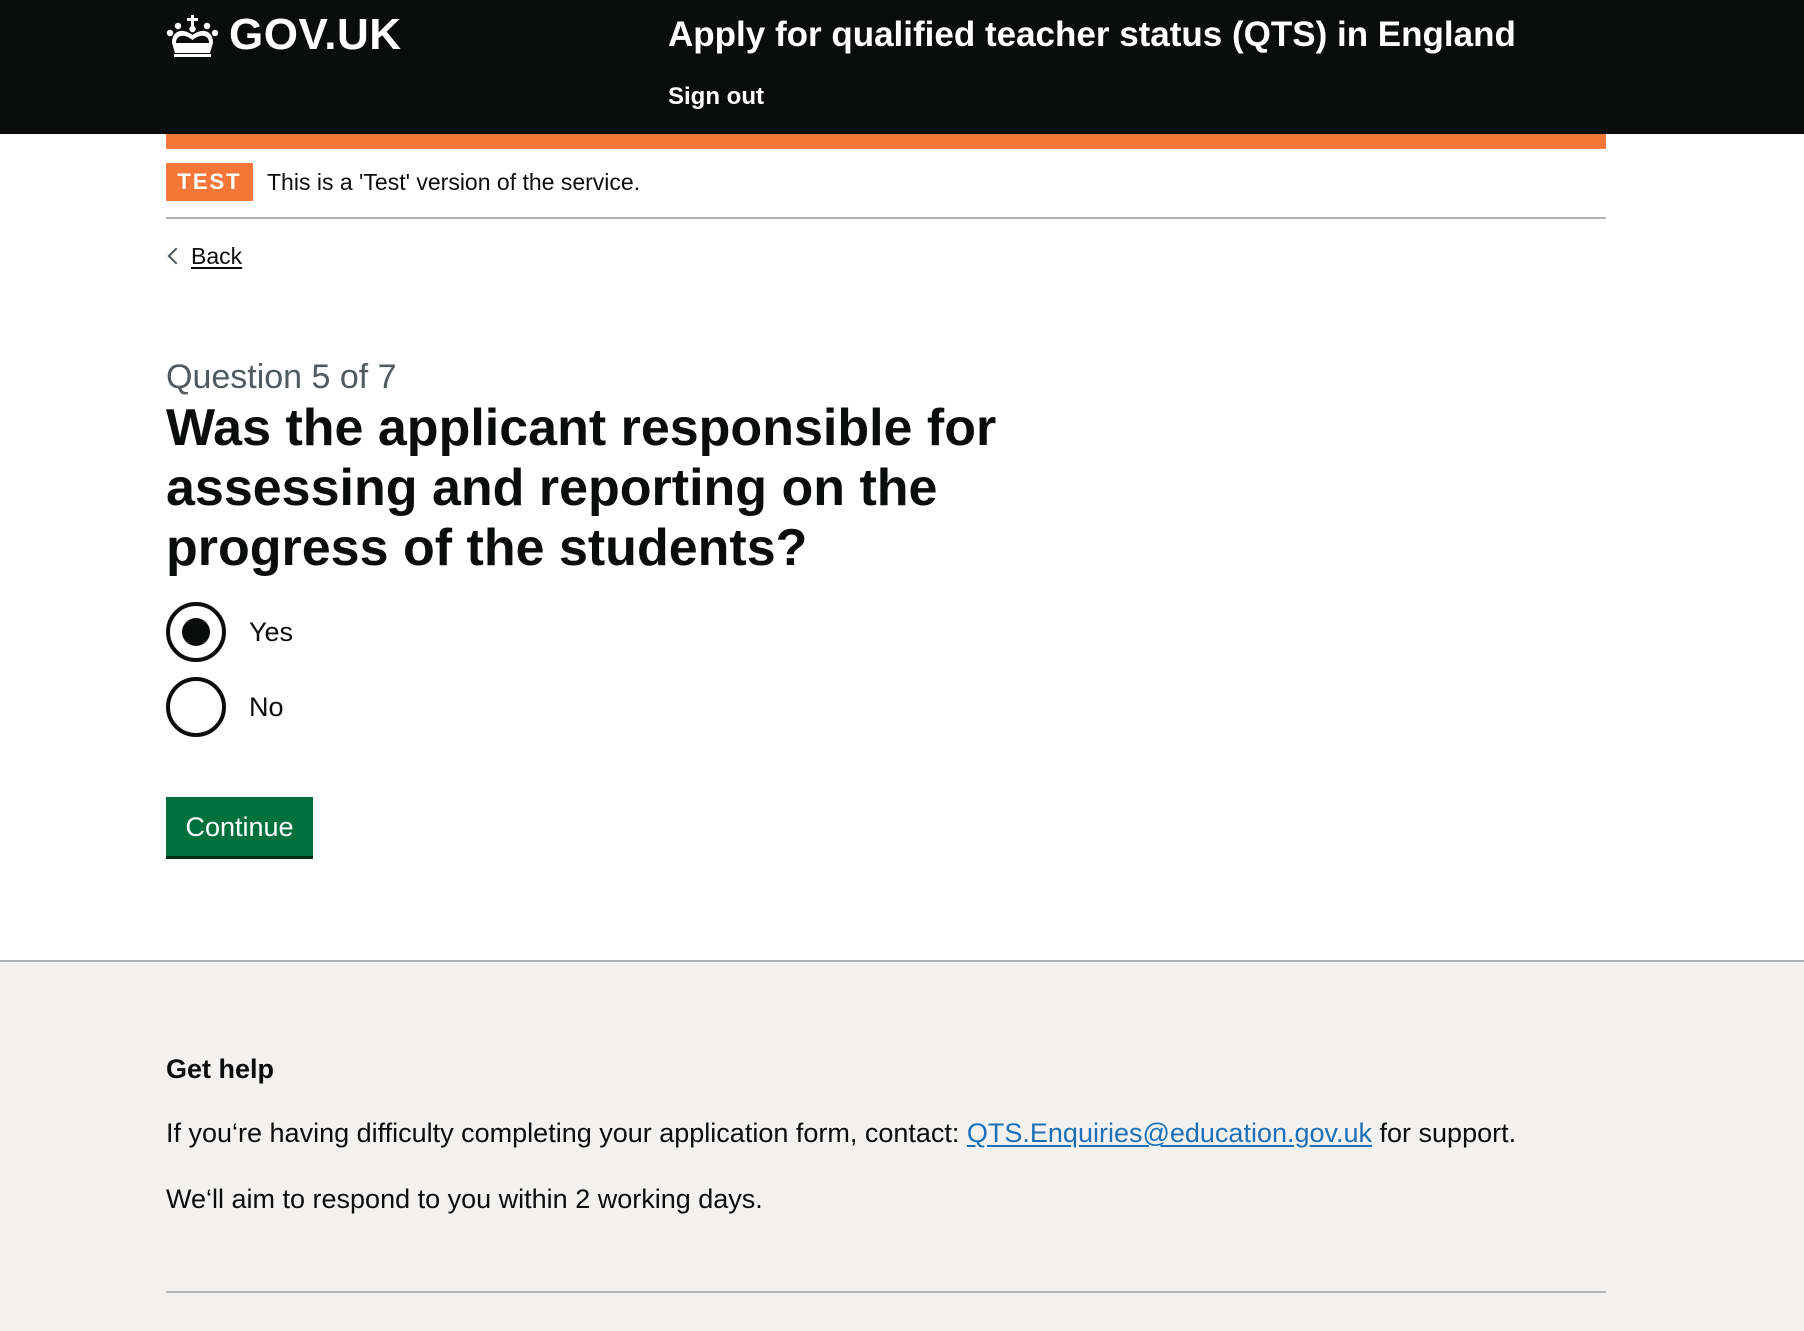 This screenshot has width=1804, height=1331. I want to click on continue-button: Continue, so click(239, 826).